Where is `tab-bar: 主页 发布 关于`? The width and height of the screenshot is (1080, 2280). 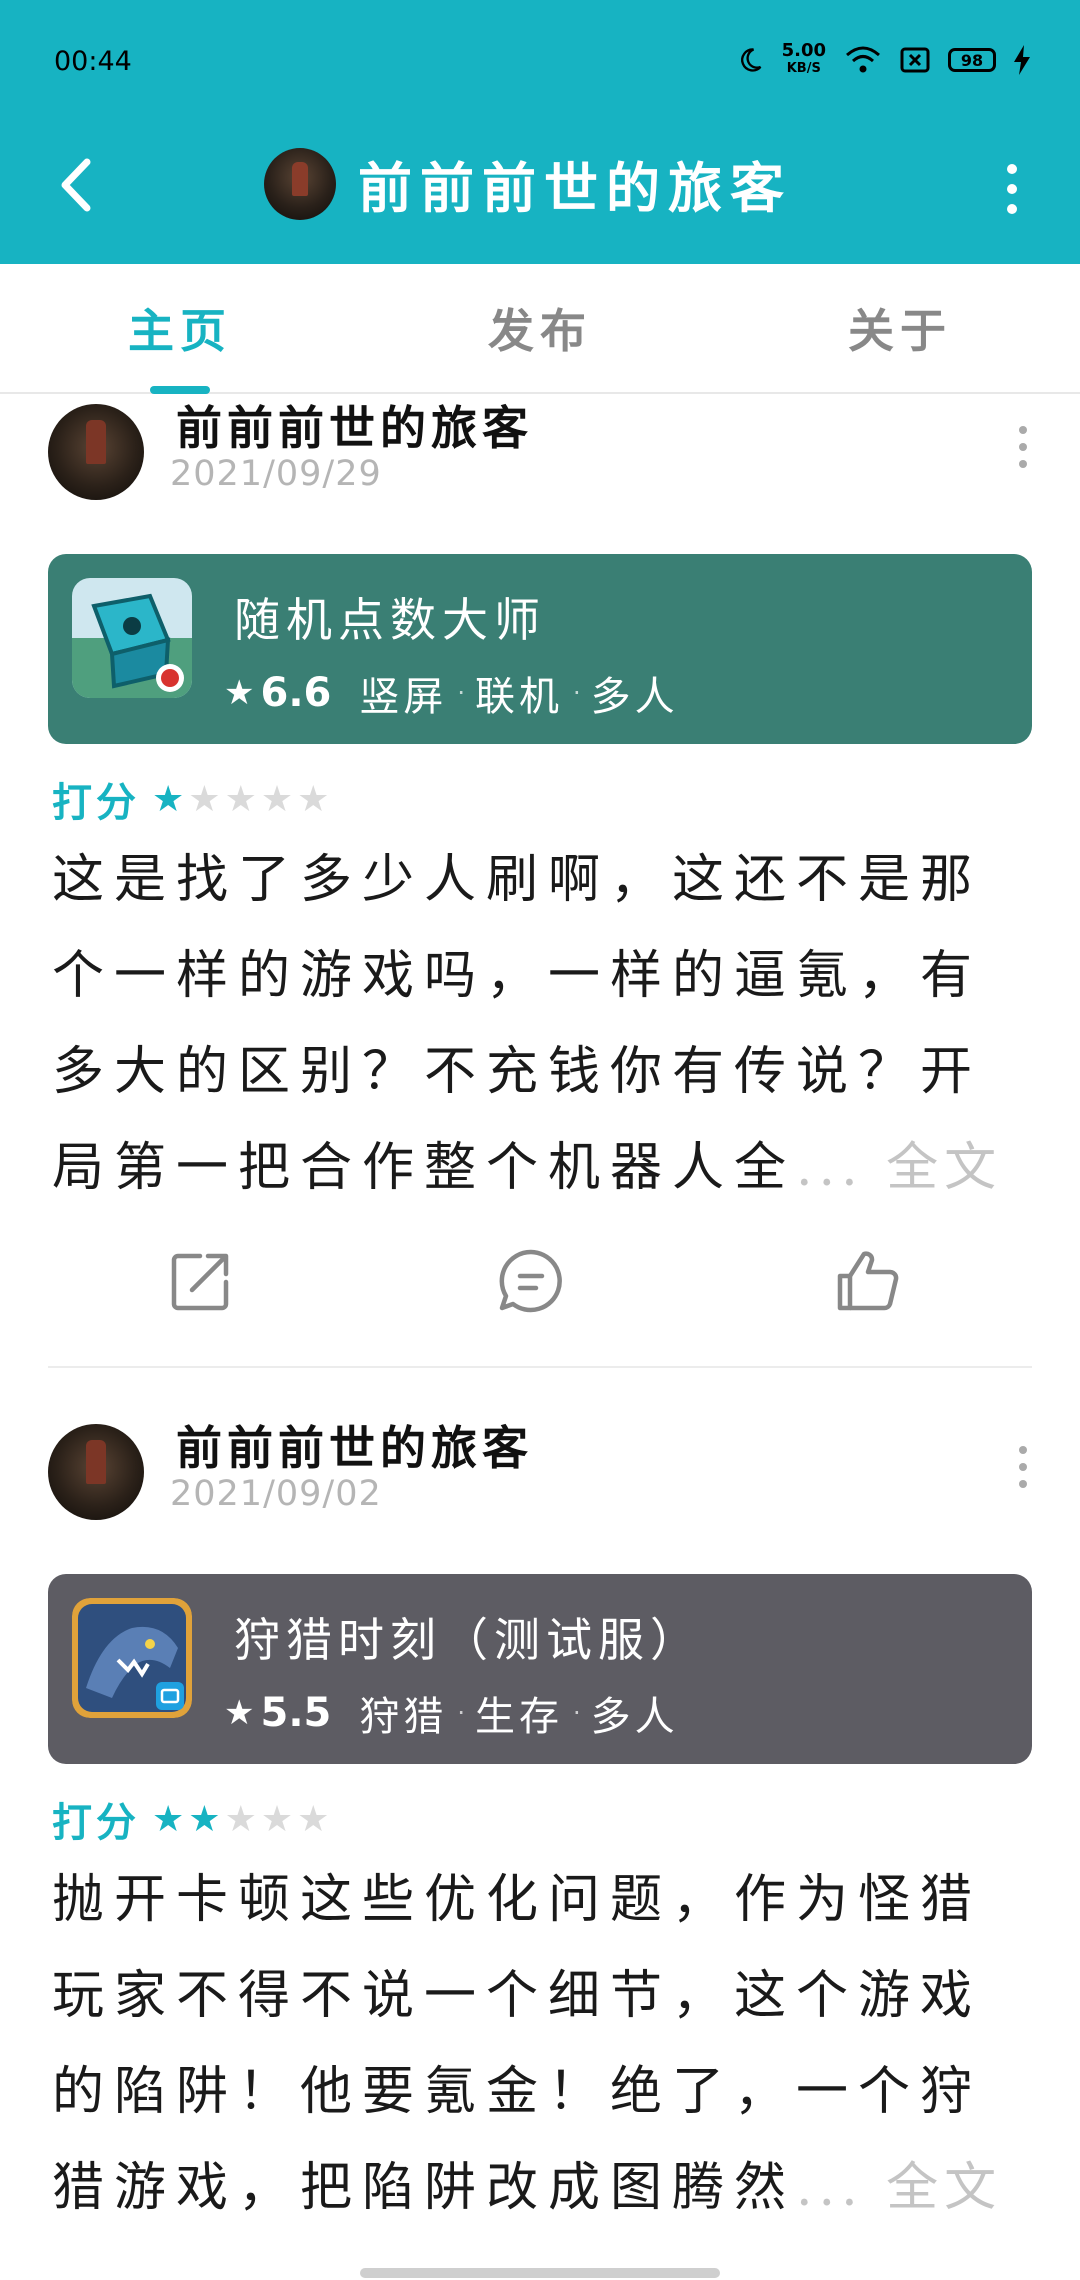
tab-bar: 主页 发布 关于 is located at coordinates (540, 329).